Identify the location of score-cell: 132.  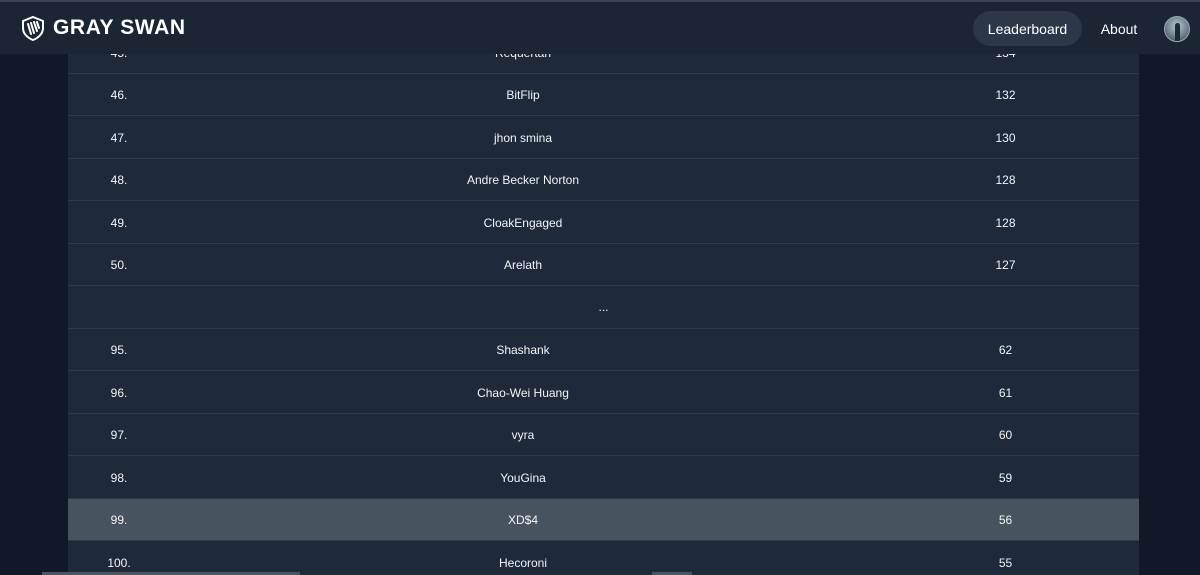
(1005, 95).